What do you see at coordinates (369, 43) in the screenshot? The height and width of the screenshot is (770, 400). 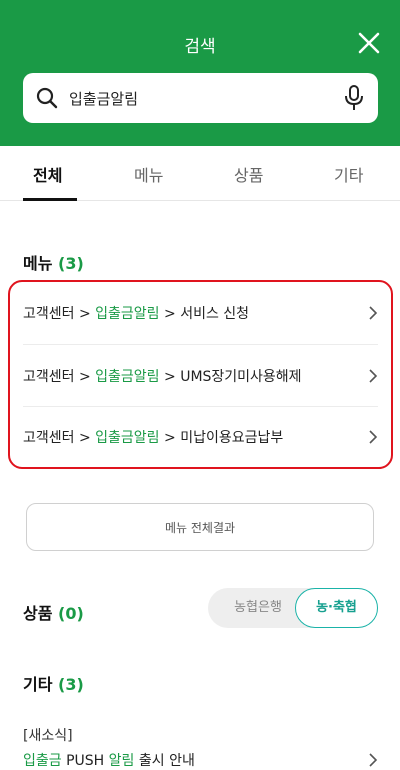 I see `close-icon` at bounding box center [369, 43].